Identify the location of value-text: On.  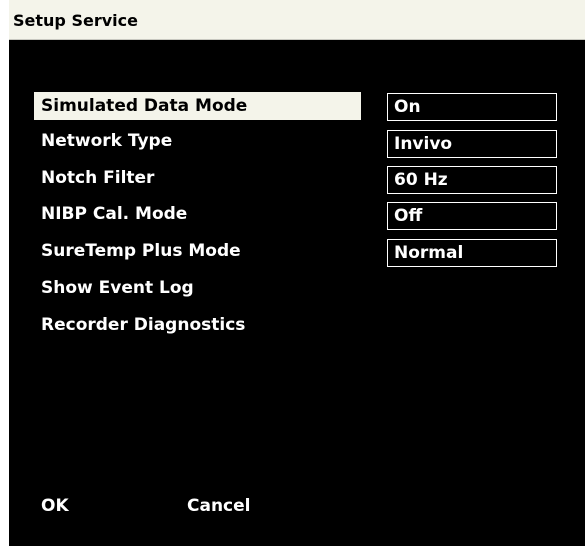
(407, 107).